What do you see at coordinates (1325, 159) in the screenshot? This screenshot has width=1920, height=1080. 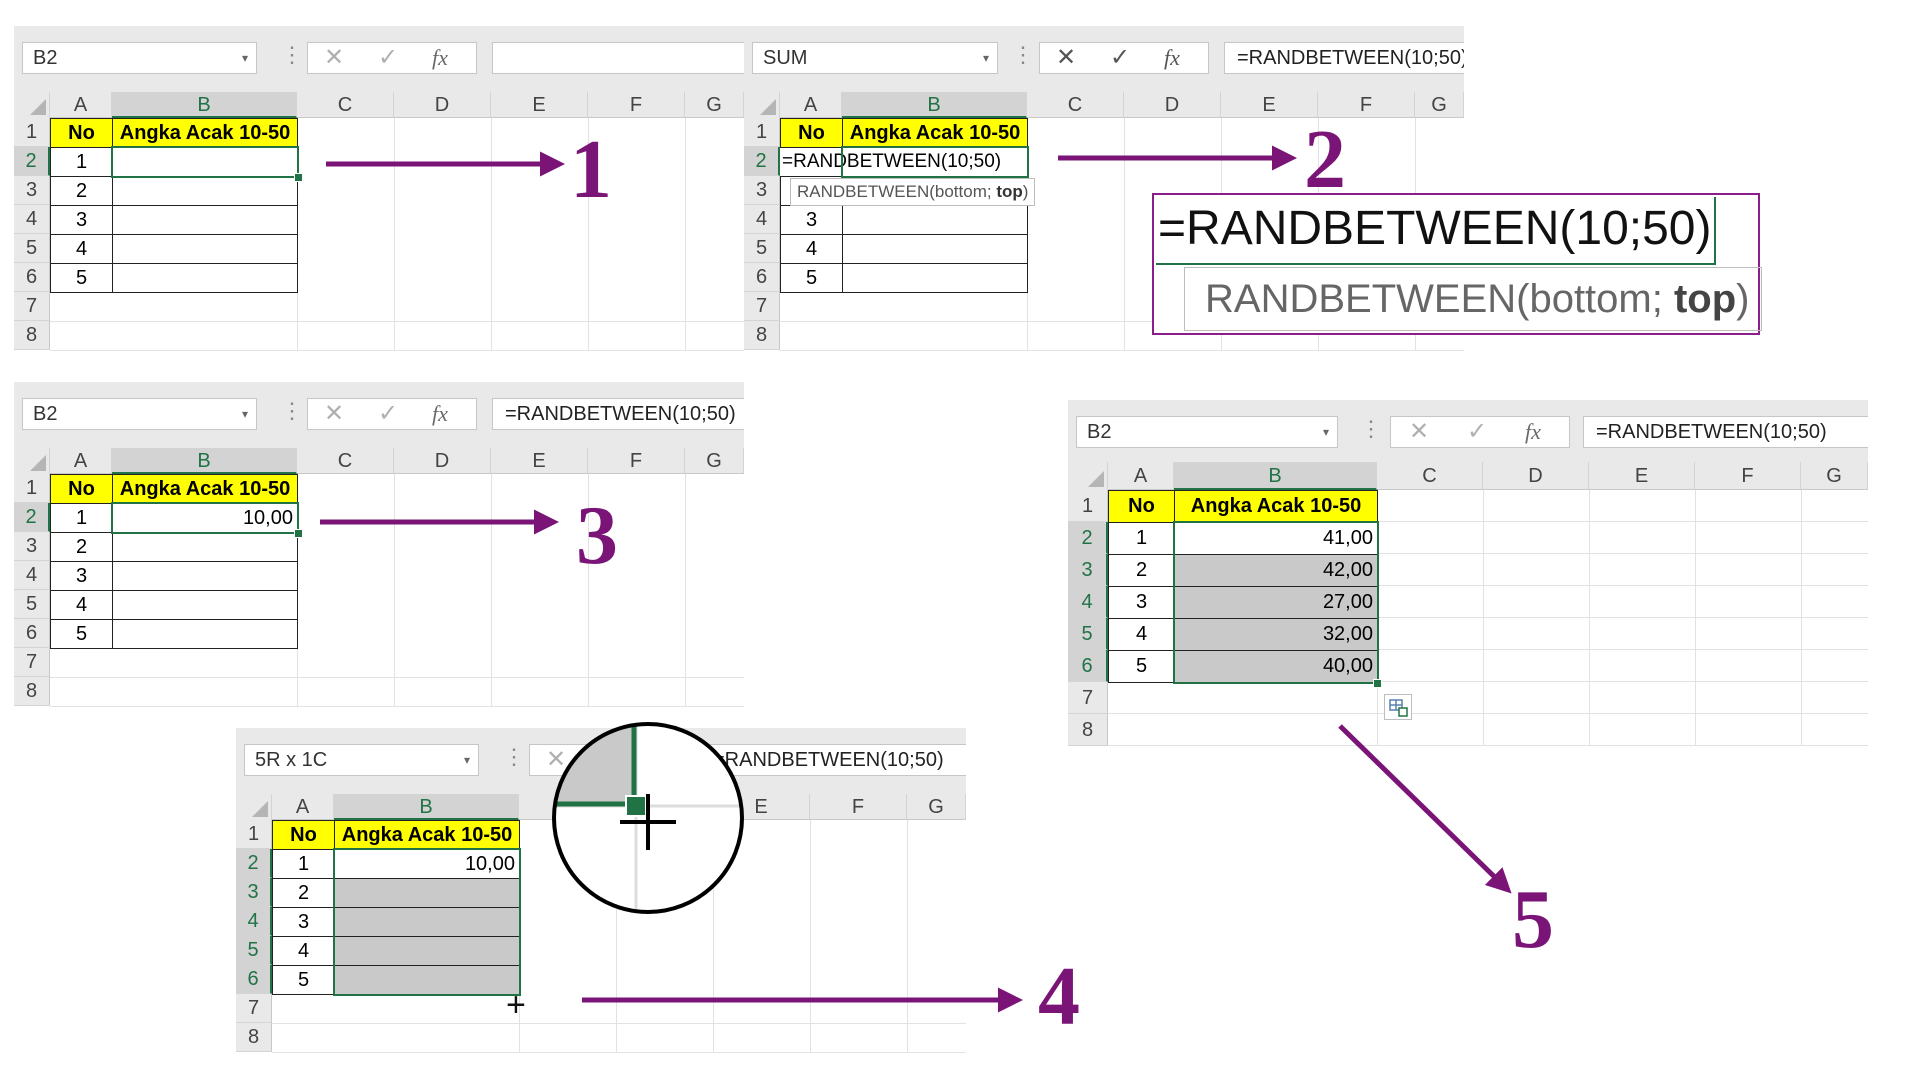 I see `step-2-label: 2` at bounding box center [1325, 159].